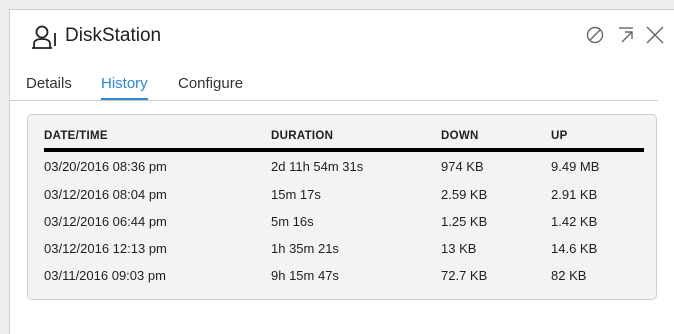  I want to click on close-icon, so click(655, 35).